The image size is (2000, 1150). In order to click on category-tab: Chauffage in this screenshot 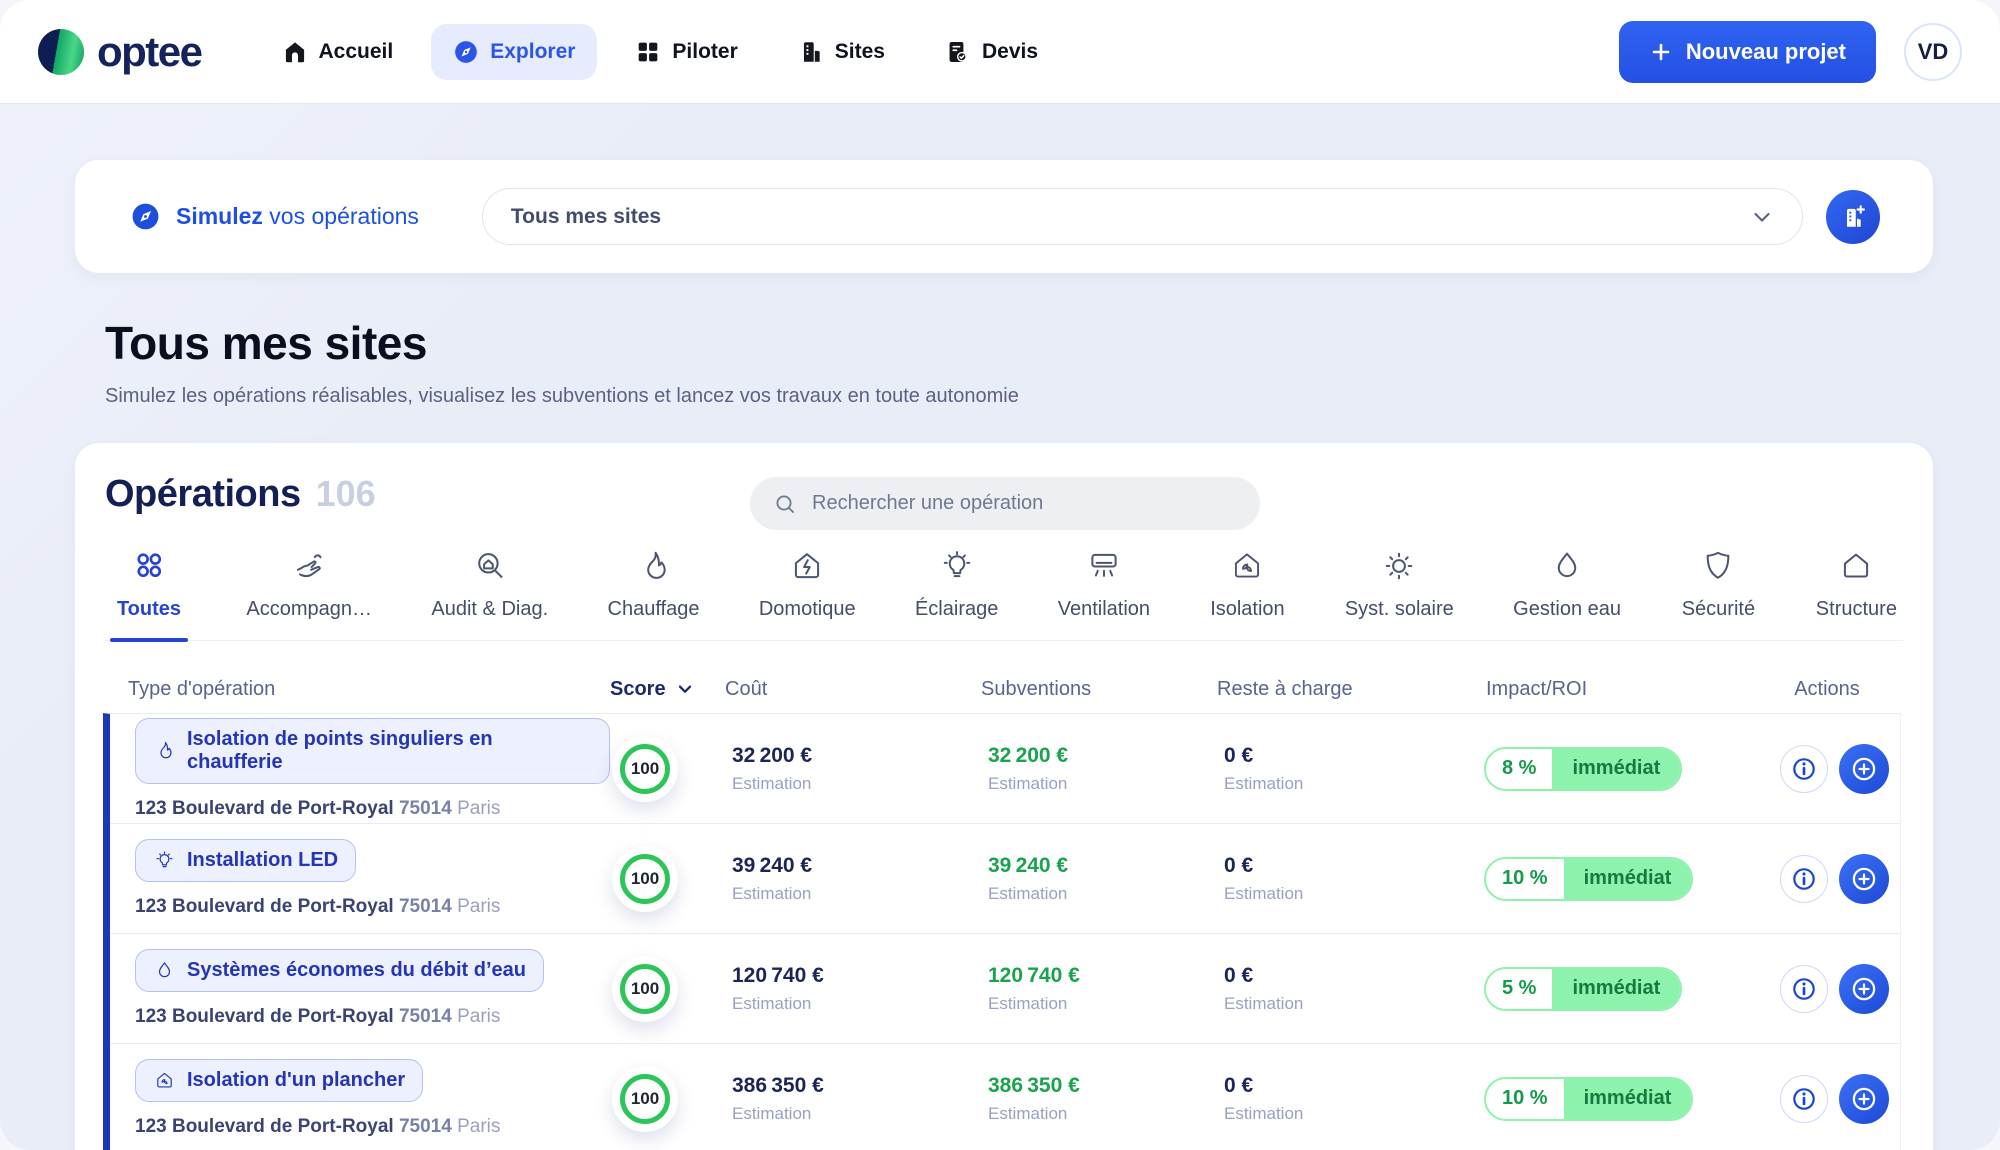, I will do `click(654, 593)`.